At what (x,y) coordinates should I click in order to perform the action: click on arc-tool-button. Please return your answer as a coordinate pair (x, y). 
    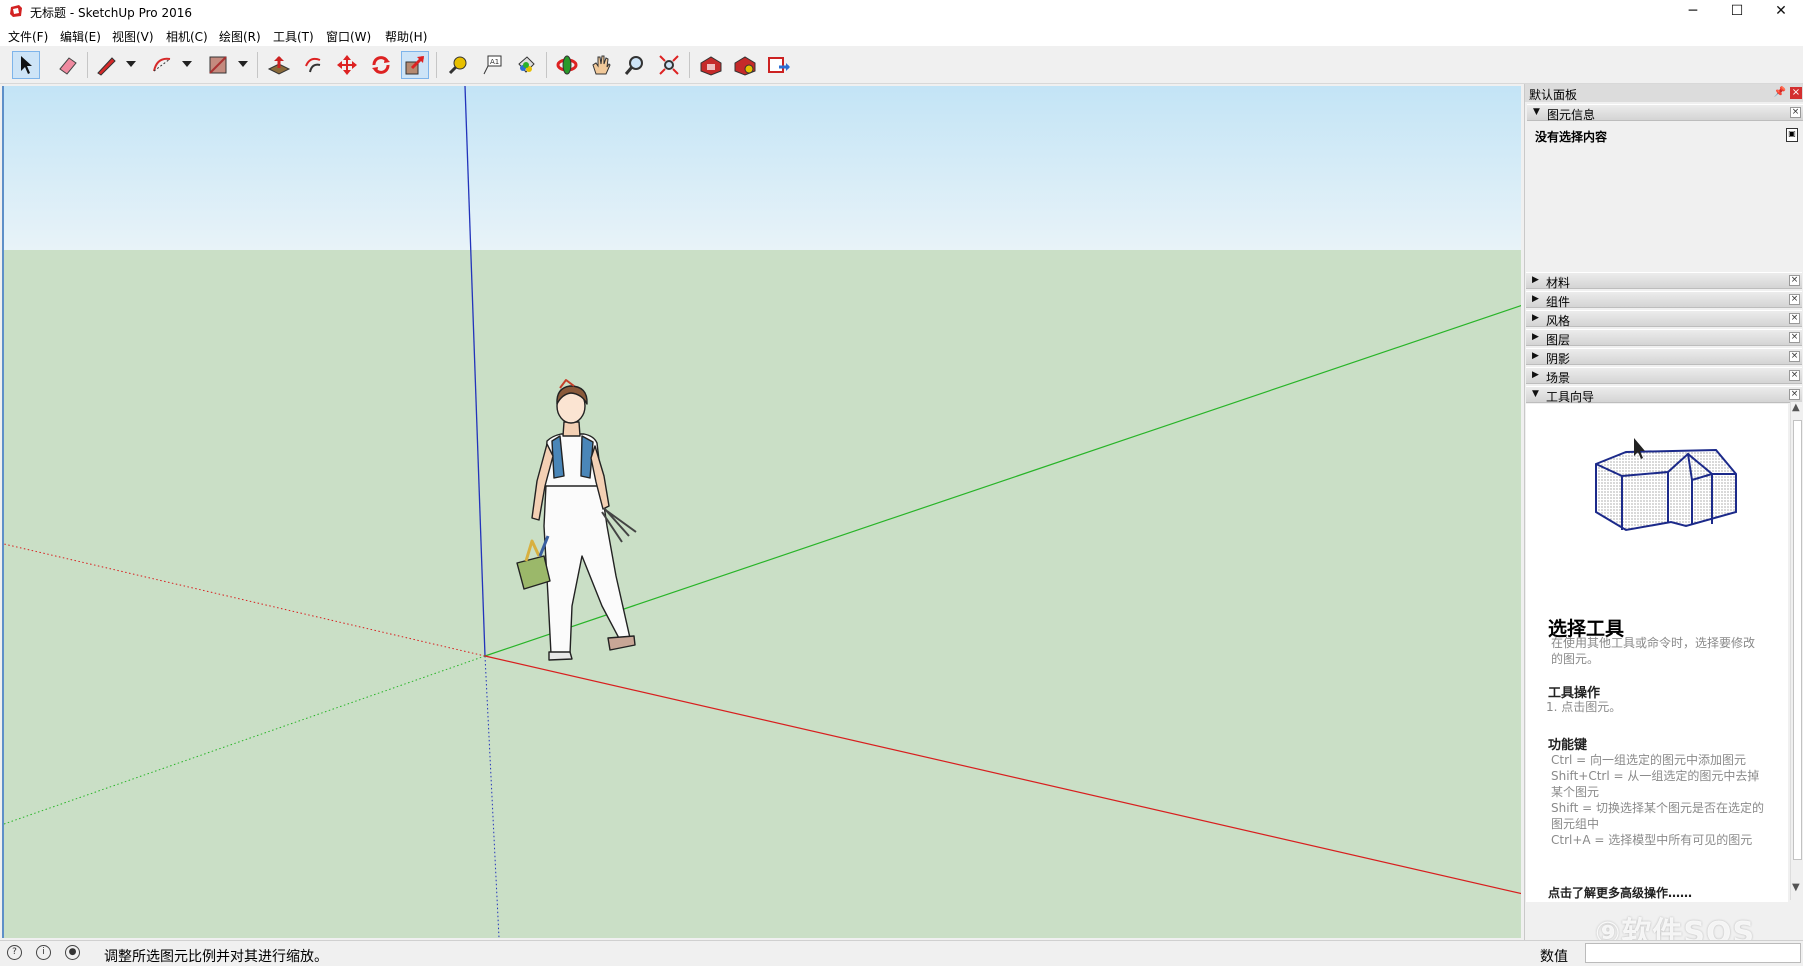
    Looking at the image, I should click on (162, 65).